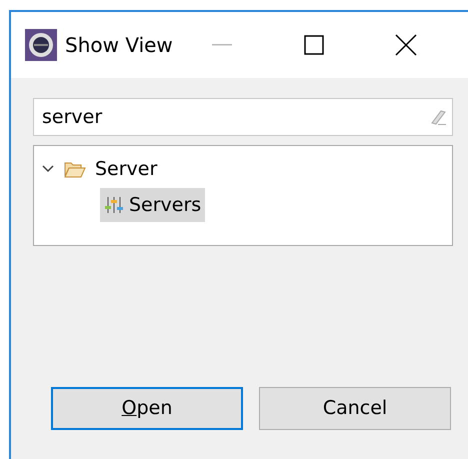  I want to click on tree-item: Servers, so click(153, 205).